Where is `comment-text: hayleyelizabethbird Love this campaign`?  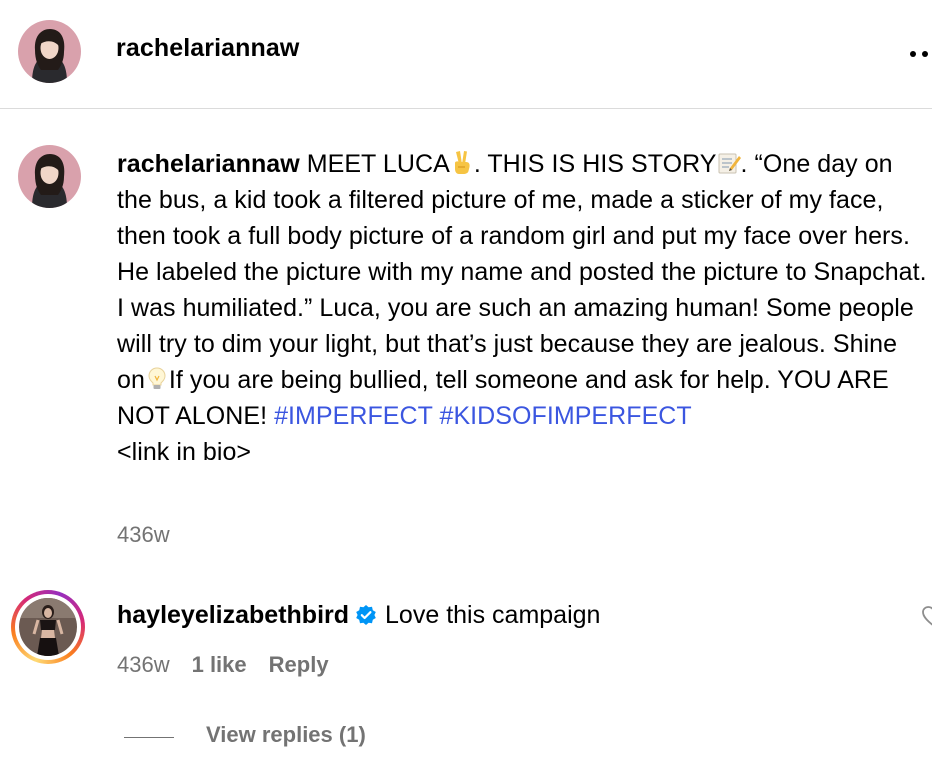 comment-text: hayleyelizabethbird Love this campaign is located at coordinates (358, 615).